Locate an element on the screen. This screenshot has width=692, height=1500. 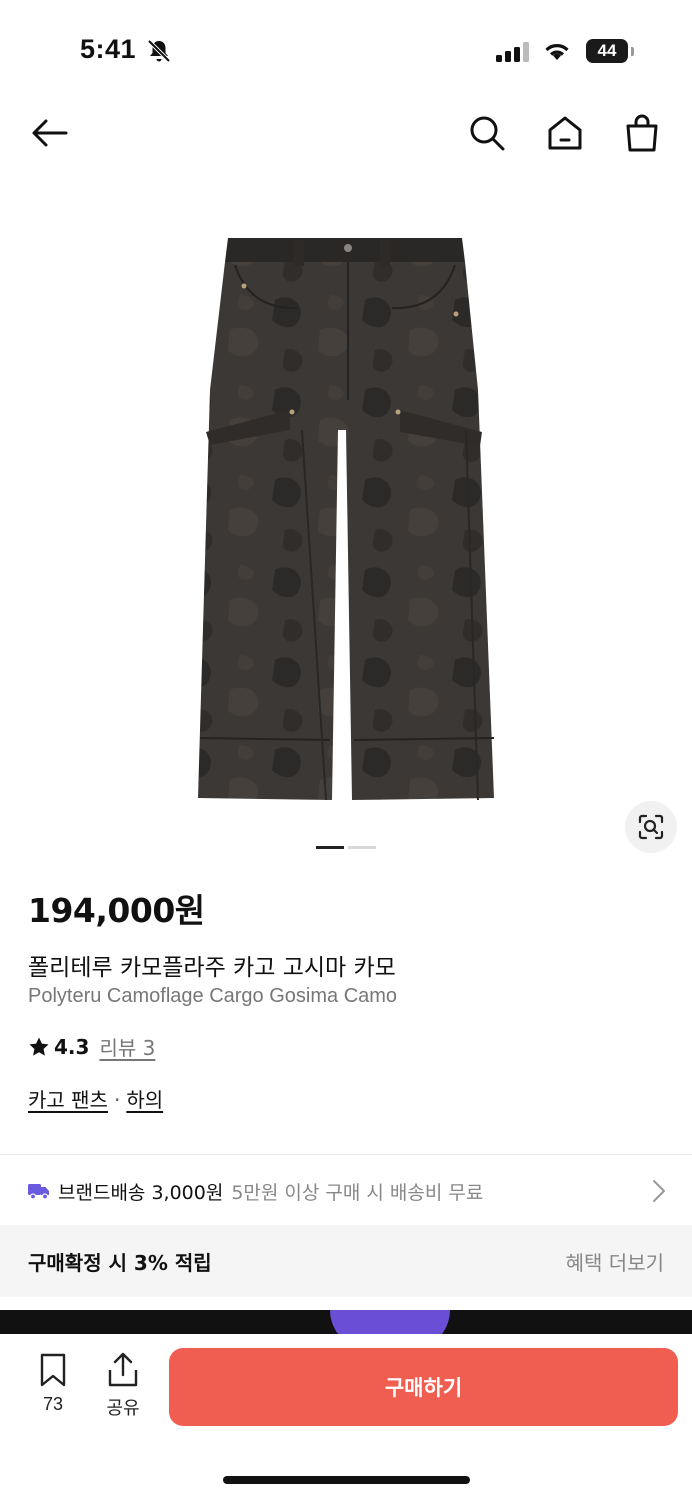
battery-indicator: 44 is located at coordinates (607, 51).